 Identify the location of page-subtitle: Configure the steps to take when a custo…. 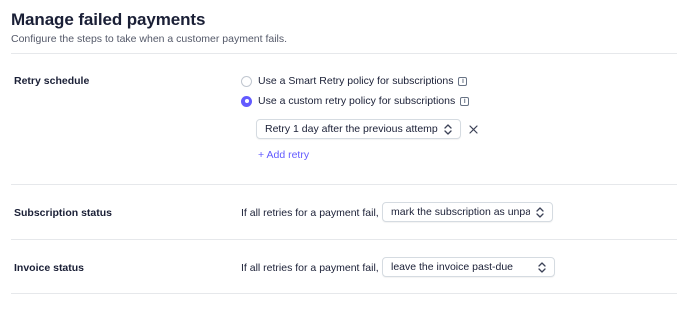
(149, 39).